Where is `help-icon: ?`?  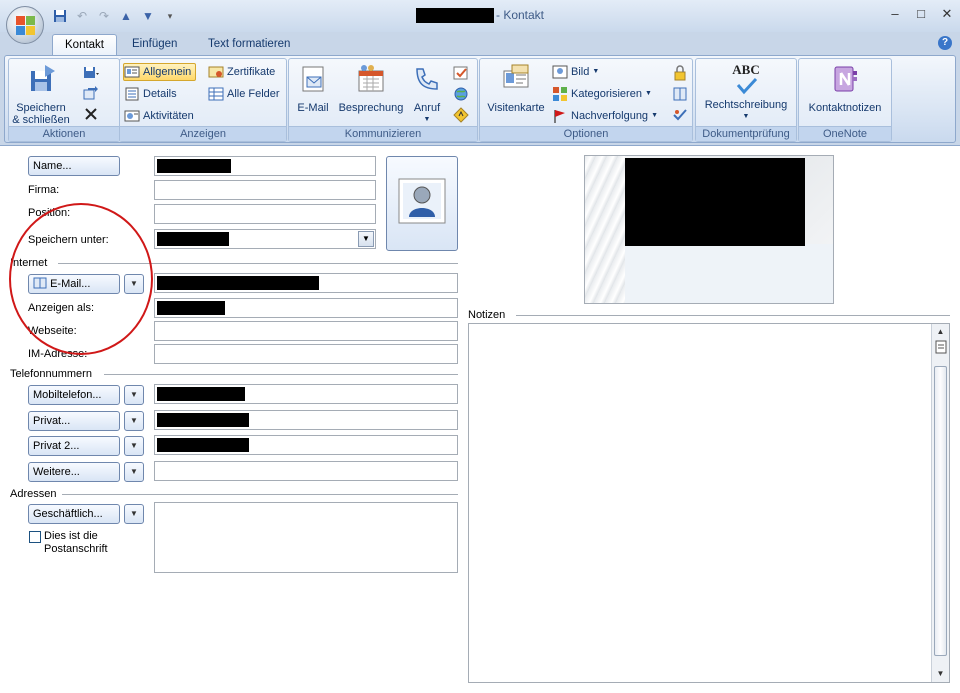 help-icon: ? is located at coordinates (945, 43).